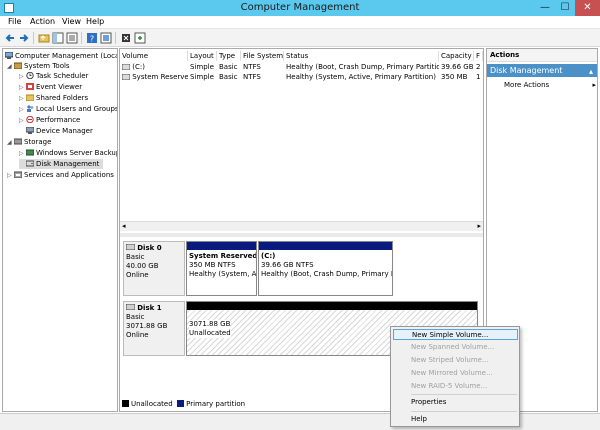 The height and width of the screenshot is (430, 600). What do you see at coordinates (154, 67) in the screenshot?
I see `table-row: (C:)` at bounding box center [154, 67].